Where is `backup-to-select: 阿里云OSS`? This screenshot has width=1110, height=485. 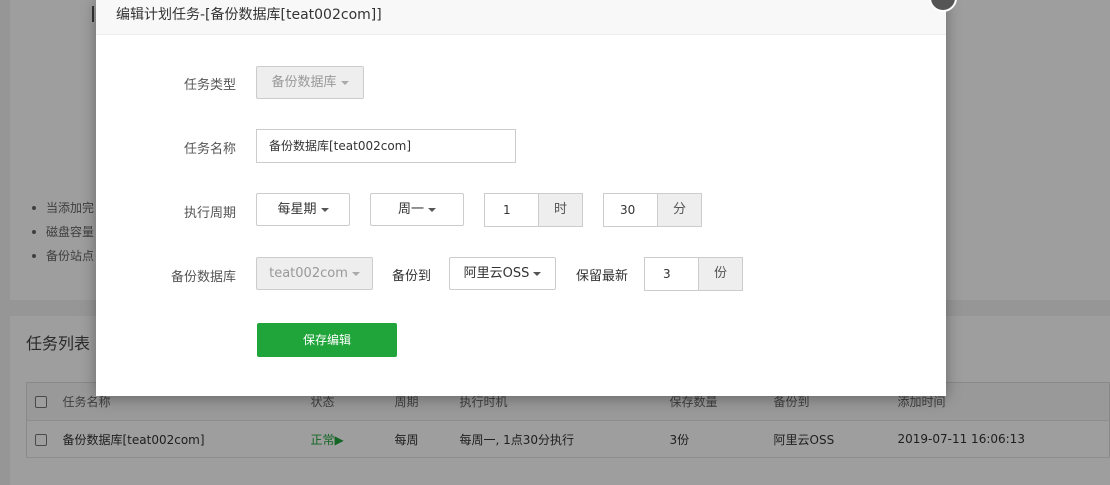
backup-to-select: 阿里云OSS is located at coordinates (502, 273).